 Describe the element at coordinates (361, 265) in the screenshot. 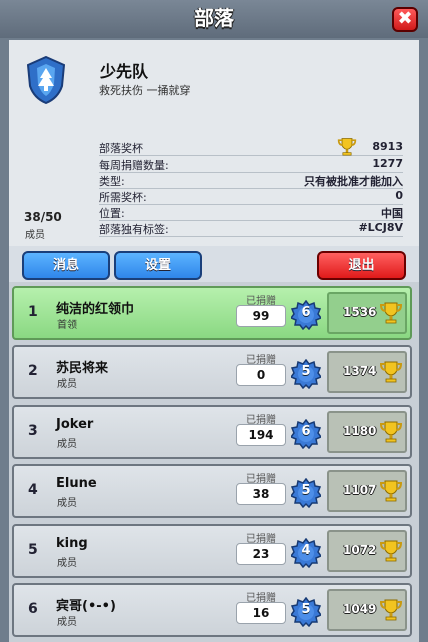

I see `leave-button: 退出` at that location.